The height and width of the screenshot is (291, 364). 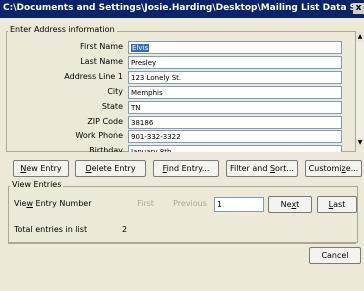 What do you see at coordinates (44, 168) in the screenshot?
I see `new-entry-label-post: ew Entry` at bounding box center [44, 168].